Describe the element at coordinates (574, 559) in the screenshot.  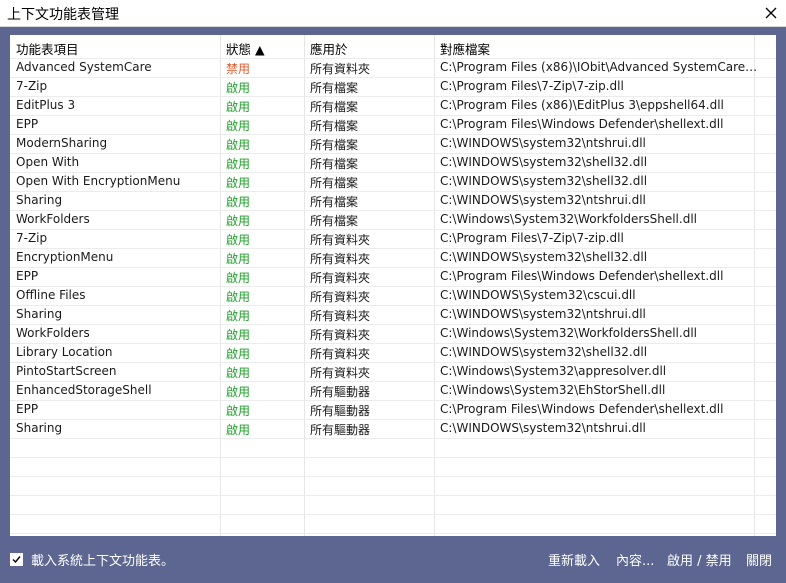
I see `reload-button: 重新載入` at that location.